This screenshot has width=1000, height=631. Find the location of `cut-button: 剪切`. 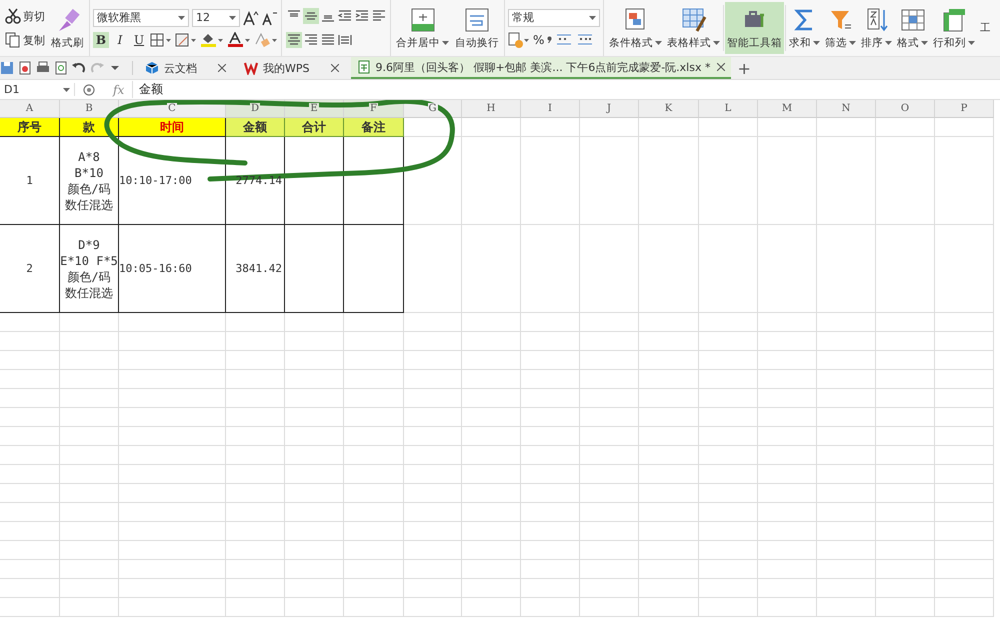

cut-button: 剪切 is located at coordinates (25, 16).